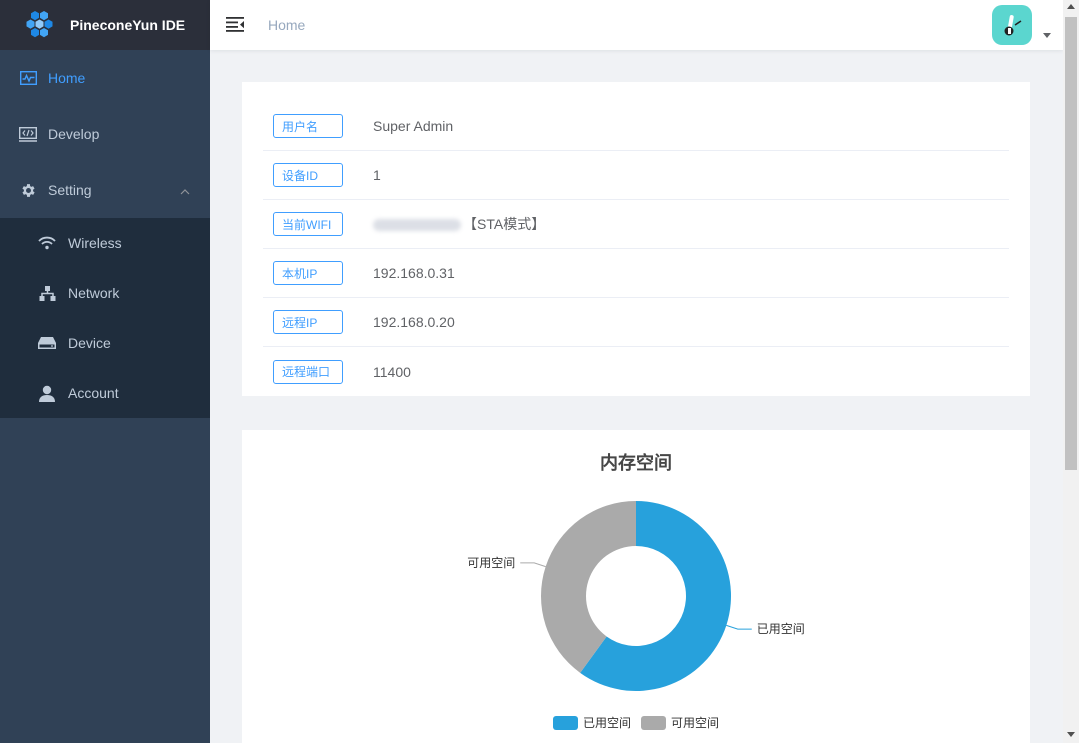 The width and height of the screenshot is (1079, 743). Describe the element at coordinates (28, 134) in the screenshot. I see `code-icon` at that location.